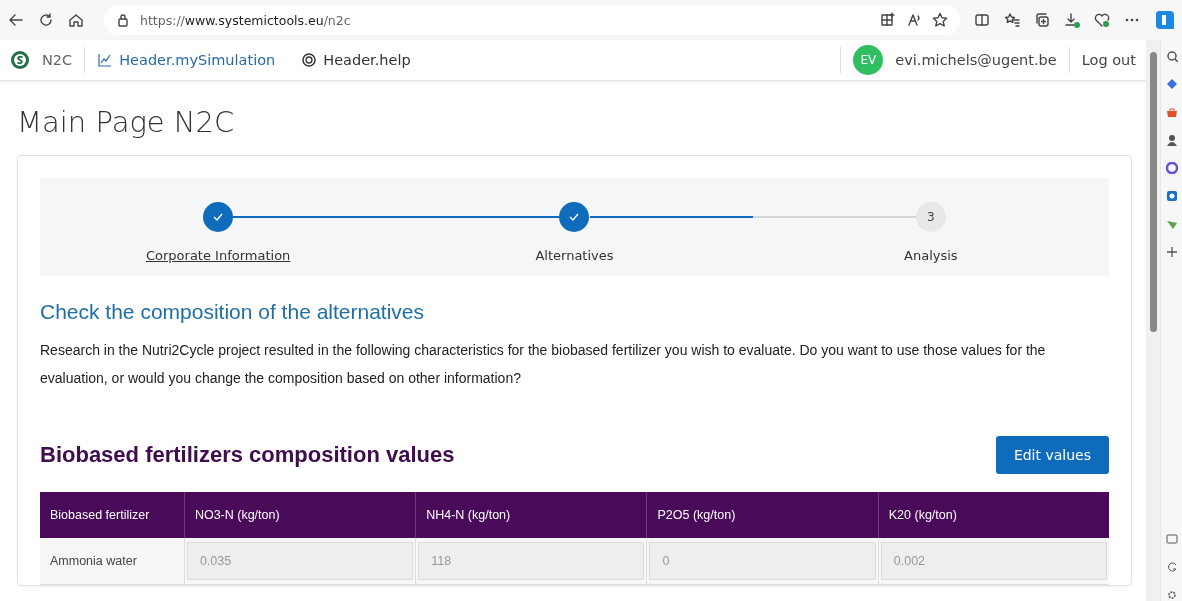  Describe the element at coordinates (531, 515) in the screenshot. I see `column-header: NH4-N (kg/ton)` at that location.